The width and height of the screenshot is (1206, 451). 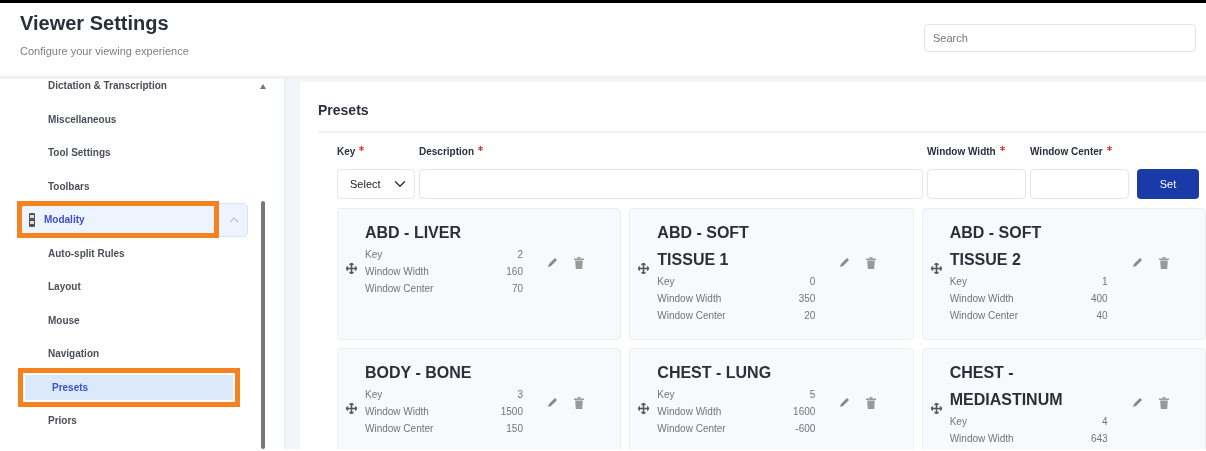 What do you see at coordinates (520, 394) in the screenshot?
I see `field-value: 3` at bounding box center [520, 394].